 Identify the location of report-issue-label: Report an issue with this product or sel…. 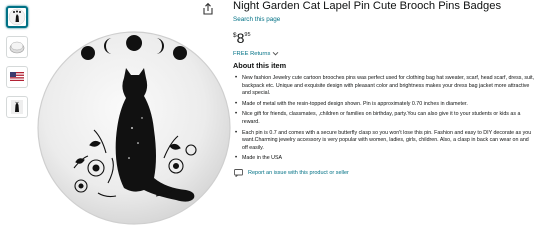
(298, 172).